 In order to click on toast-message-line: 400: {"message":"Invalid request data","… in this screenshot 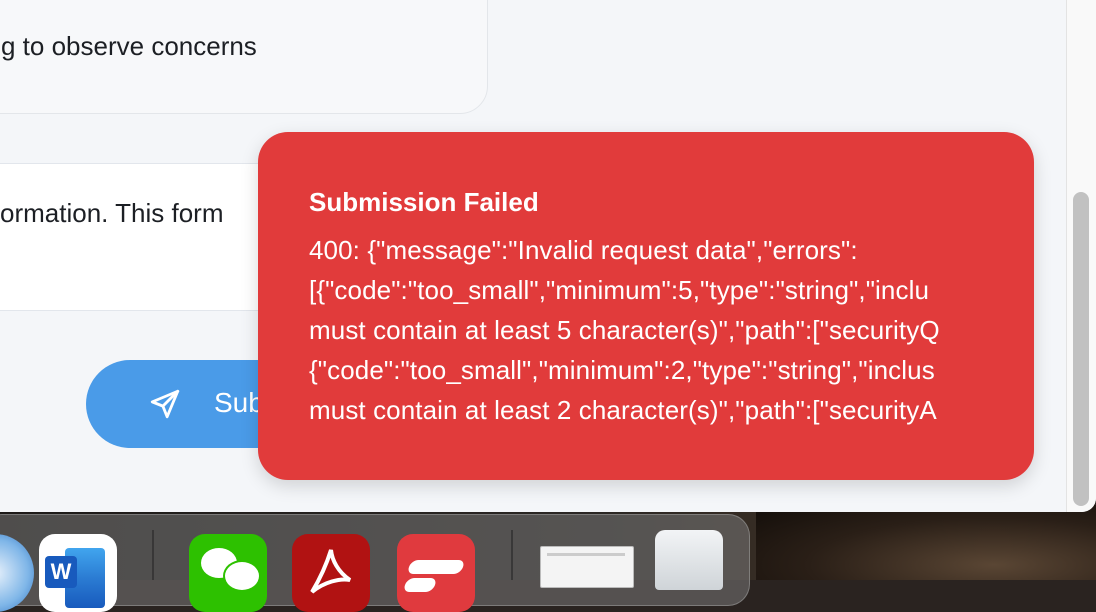, I will do `click(583, 250)`.